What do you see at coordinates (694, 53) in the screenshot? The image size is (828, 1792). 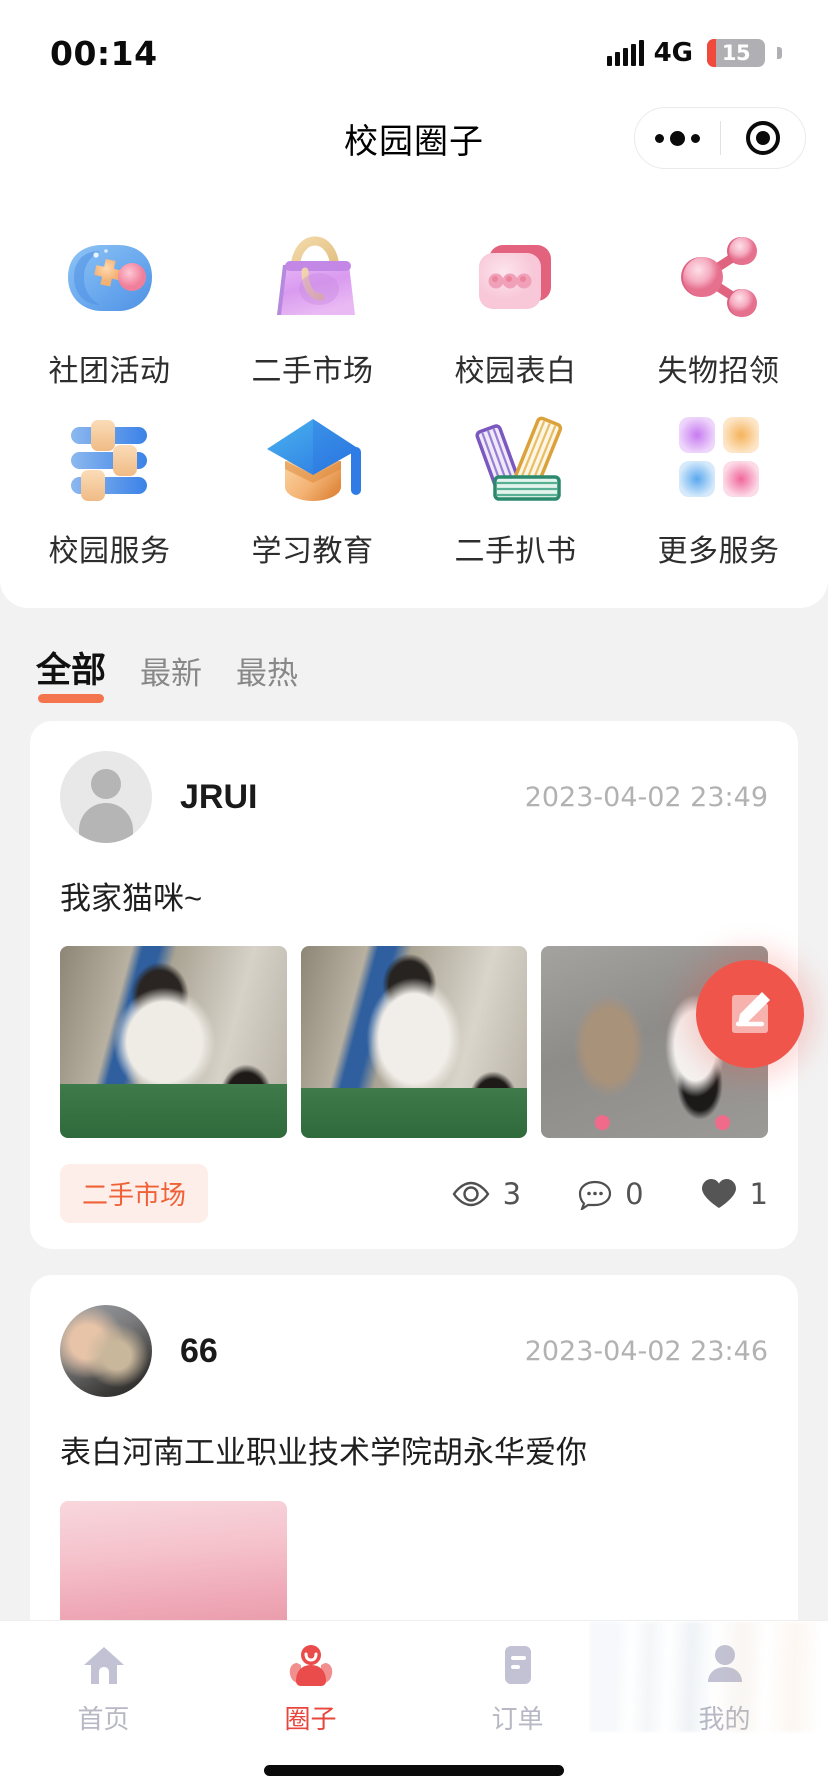 I see `status-indicators: 4G 15` at bounding box center [694, 53].